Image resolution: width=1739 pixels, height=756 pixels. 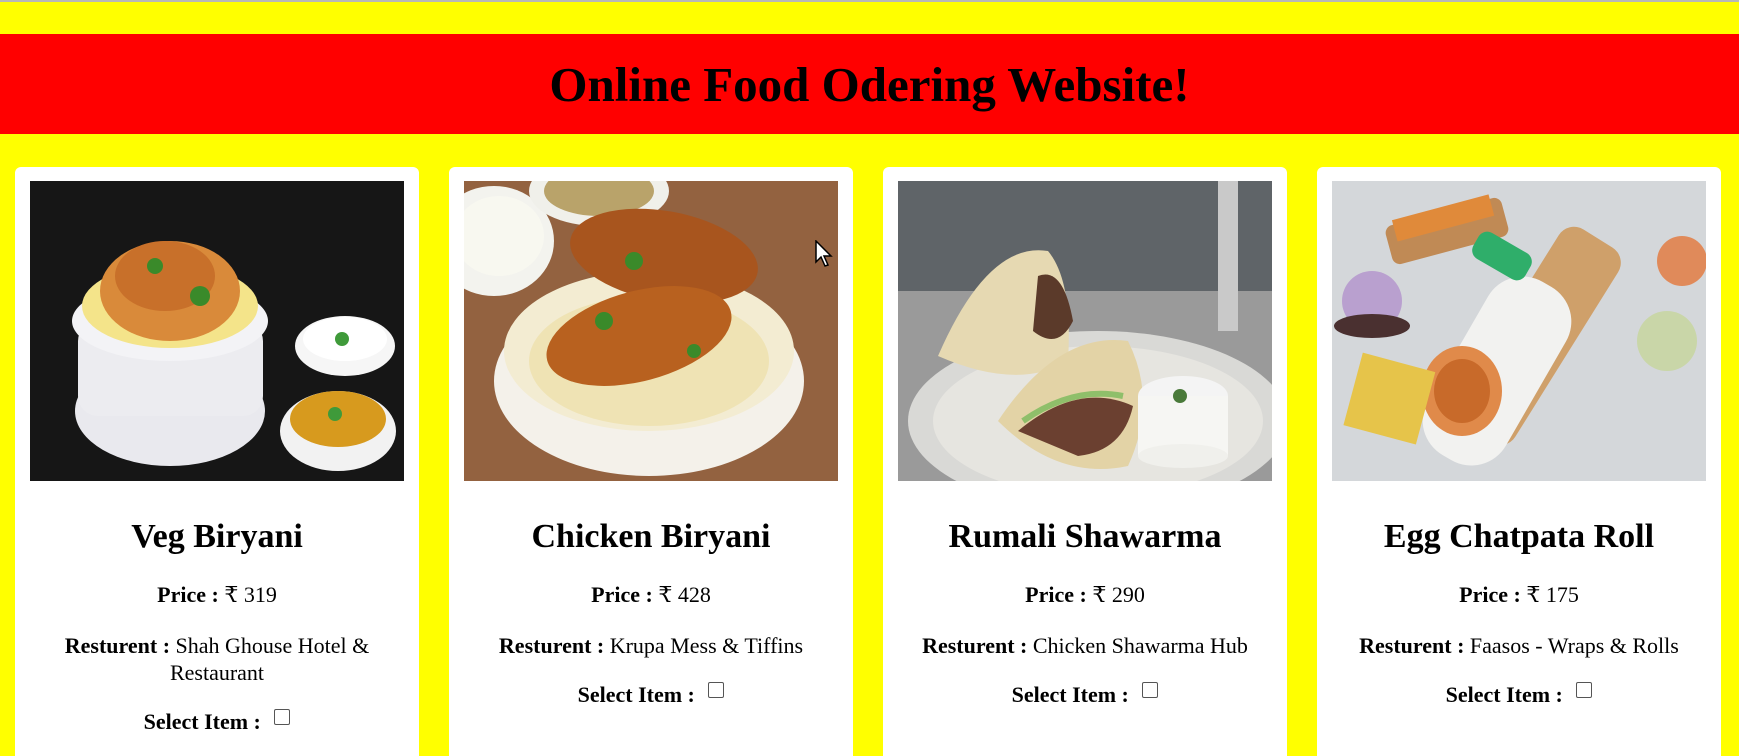 I want to click on price-value: ₹ 428, so click(x=684, y=594).